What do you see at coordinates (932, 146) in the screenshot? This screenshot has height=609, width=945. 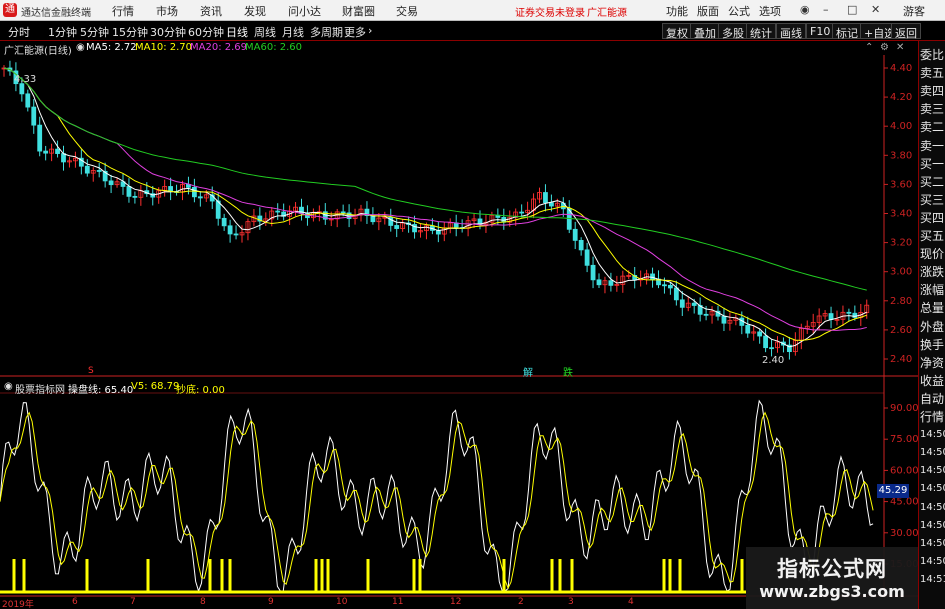 I see `side-panel-item: 卖一` at bounding box center [932, 146].